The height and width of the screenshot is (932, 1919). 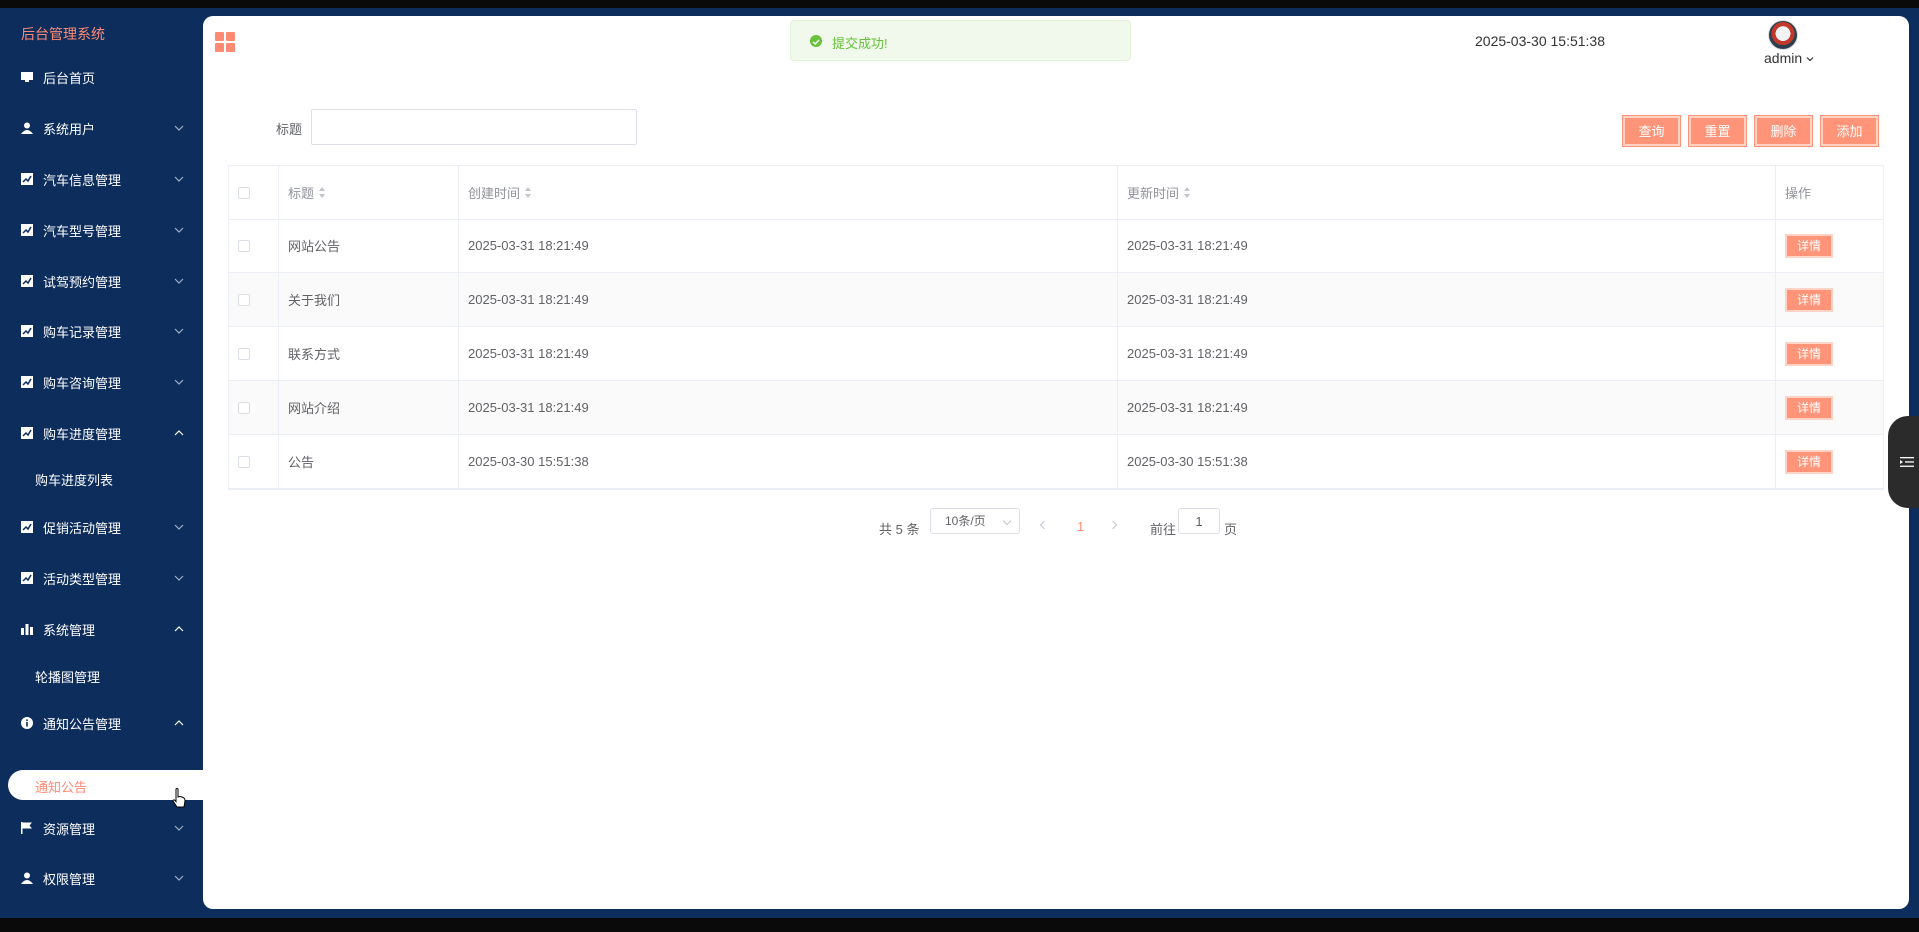 I want to click on sidebar-item-car-info: 汽车信息管理, so click(x=101, y=179).